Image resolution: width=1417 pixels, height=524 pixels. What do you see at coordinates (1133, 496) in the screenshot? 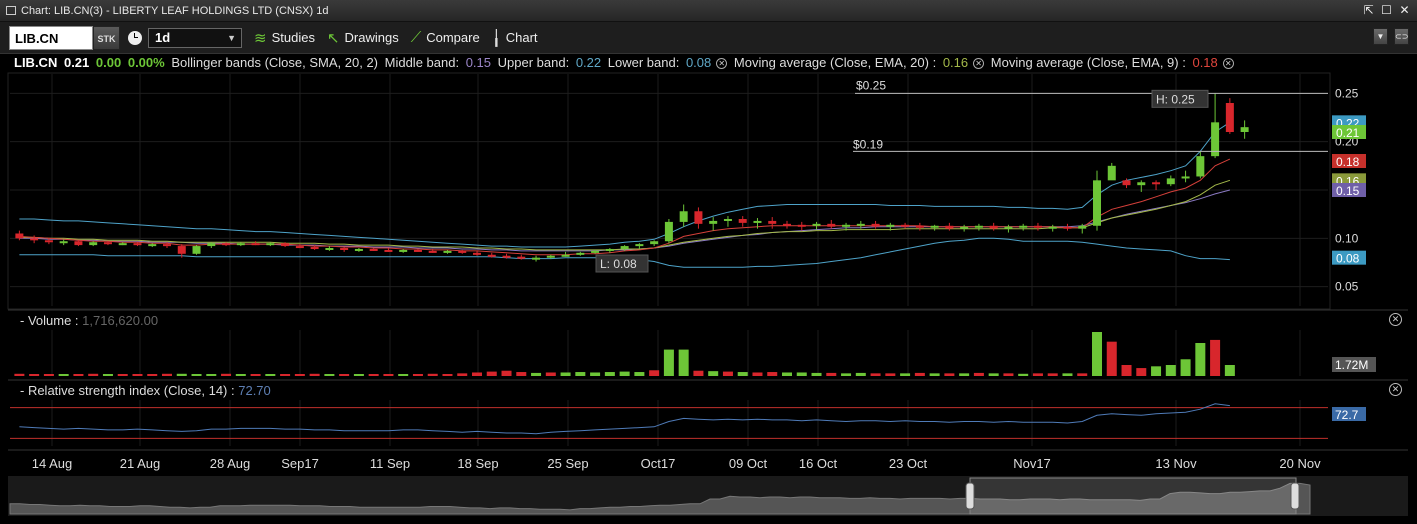
I see `navigator-selection` at bounding box center [1133, 496].